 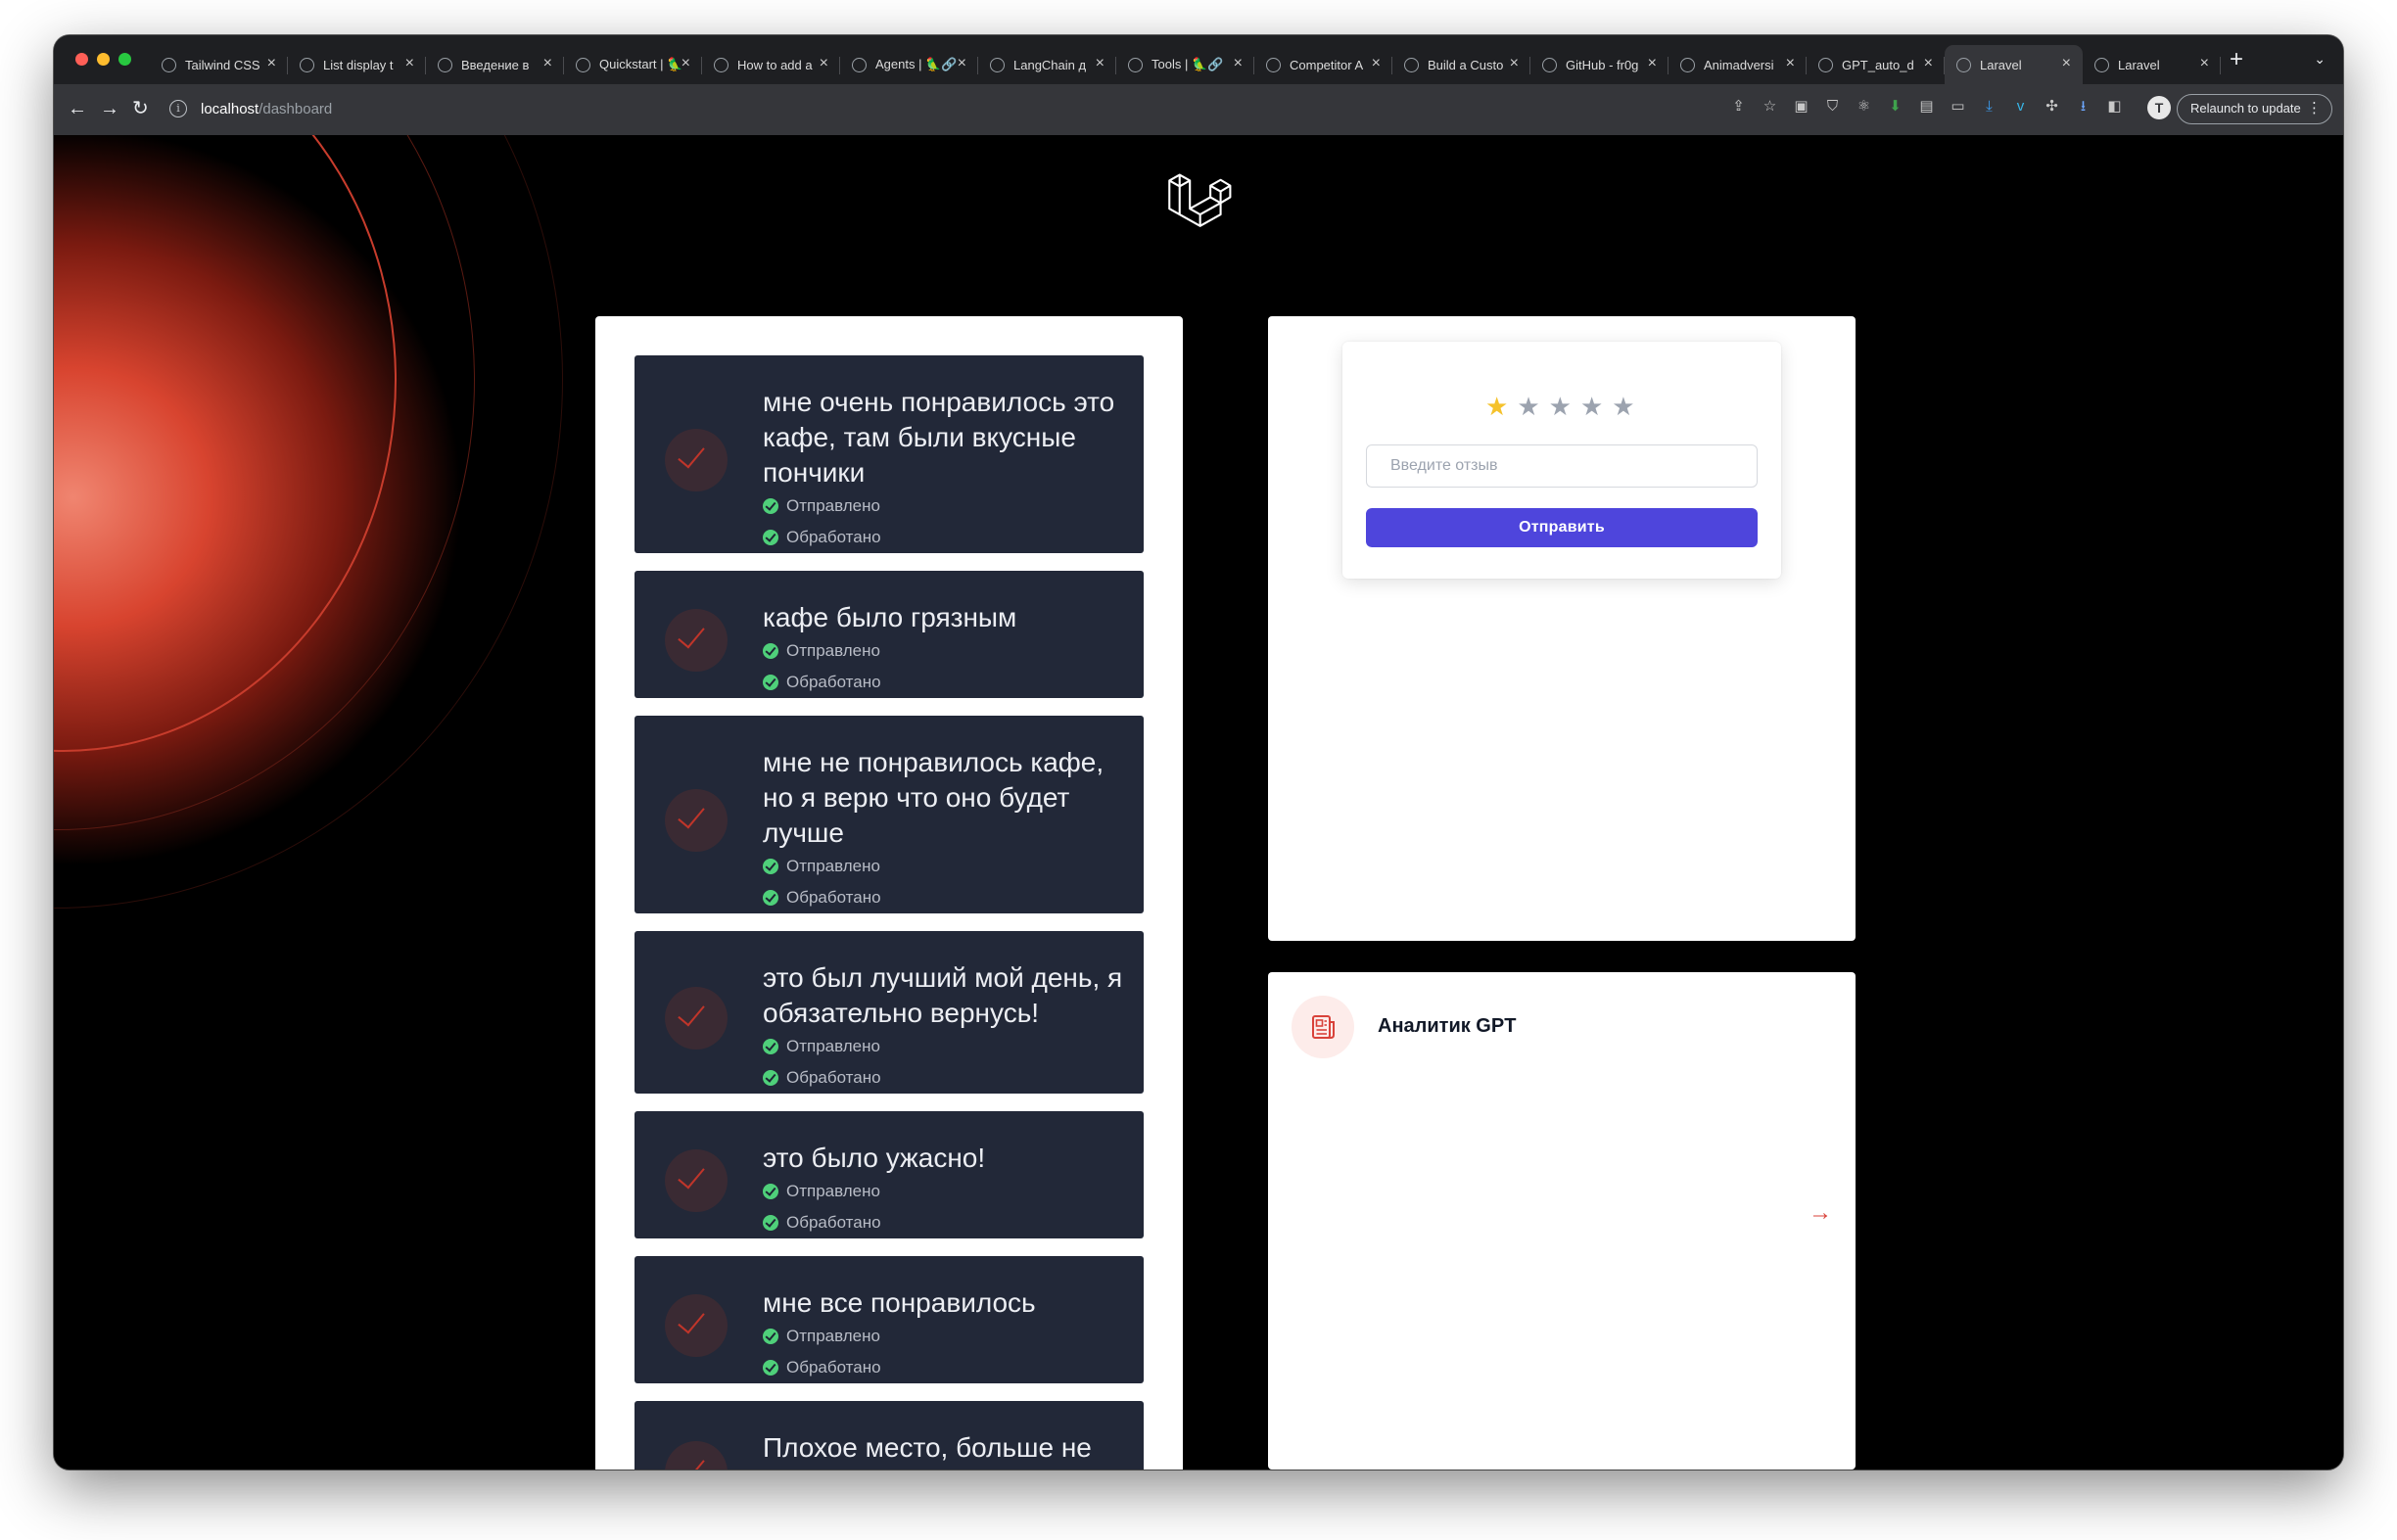 I want to click on download-extension-icon: ⬇, so click(x=1895, y=106).